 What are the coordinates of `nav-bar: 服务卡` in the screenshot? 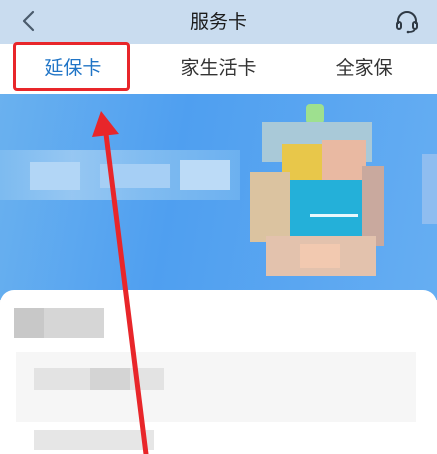 It's located at (218, 22).